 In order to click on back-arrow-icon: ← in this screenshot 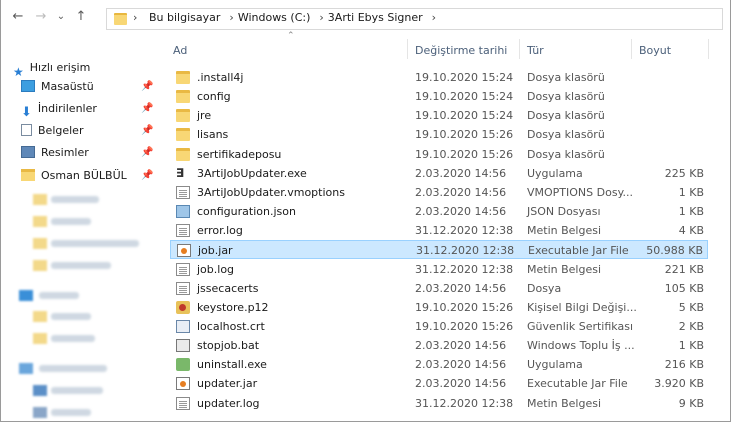, I will do `click(18, 17)`.